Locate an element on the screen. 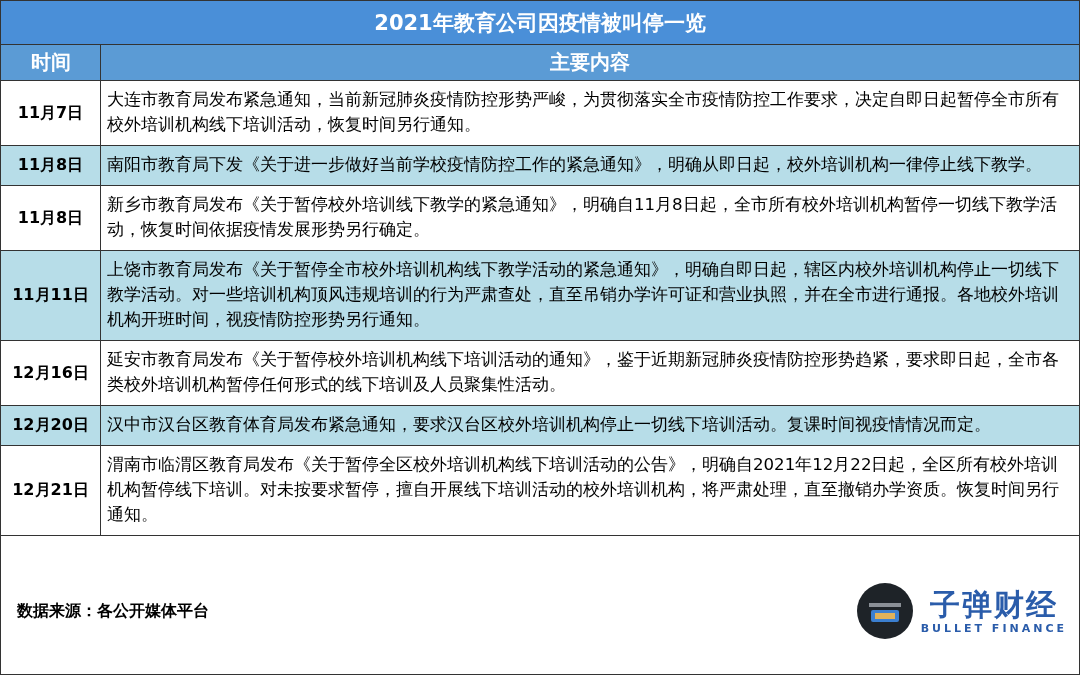 The width and height of the screenshot is (1080, 675). content-cell-text: 上饶市教育局发布《关于暂停全市校外培训机构线下教学活动的紧急通知》，明确自即日起，辖区内校外培训机构停止一切线下教学活动。对一些培训机构顶风违规培训的行为严肃查处，直至吊销办学许可证和营业执照，并在全市进行通报。各地校外培训机构开班时间，视疫情防控形势另行通知。 is located at coordinates (583, 295).